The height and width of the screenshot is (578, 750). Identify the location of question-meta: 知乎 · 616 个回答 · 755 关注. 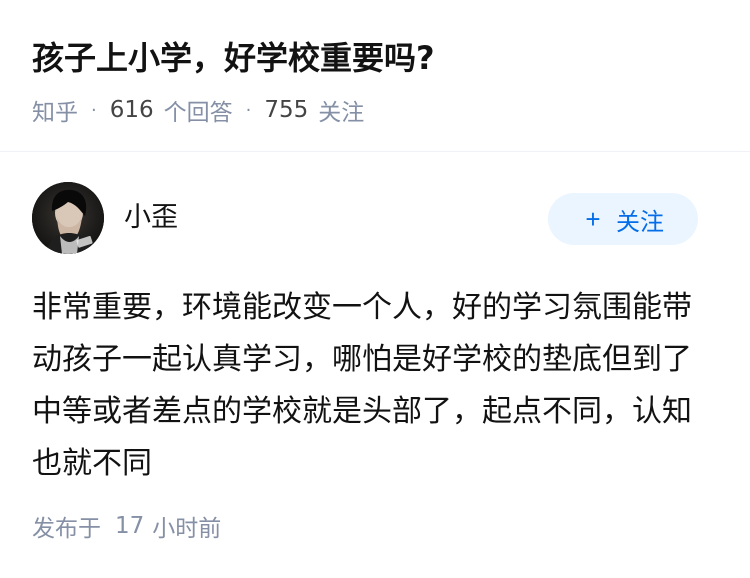
(198, 110).